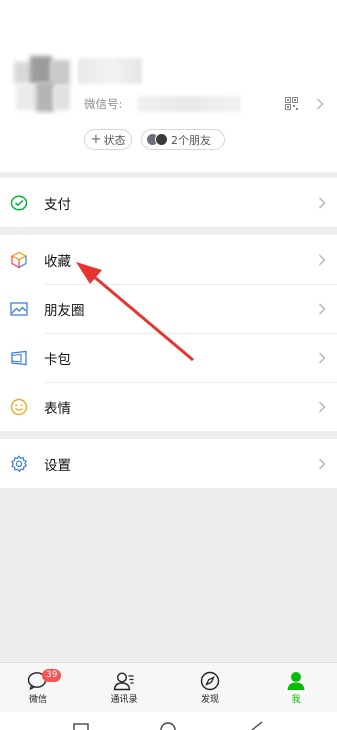  Describe the element at coordinates (168, 726) in the screenshot. I see `home-icon` at that location.